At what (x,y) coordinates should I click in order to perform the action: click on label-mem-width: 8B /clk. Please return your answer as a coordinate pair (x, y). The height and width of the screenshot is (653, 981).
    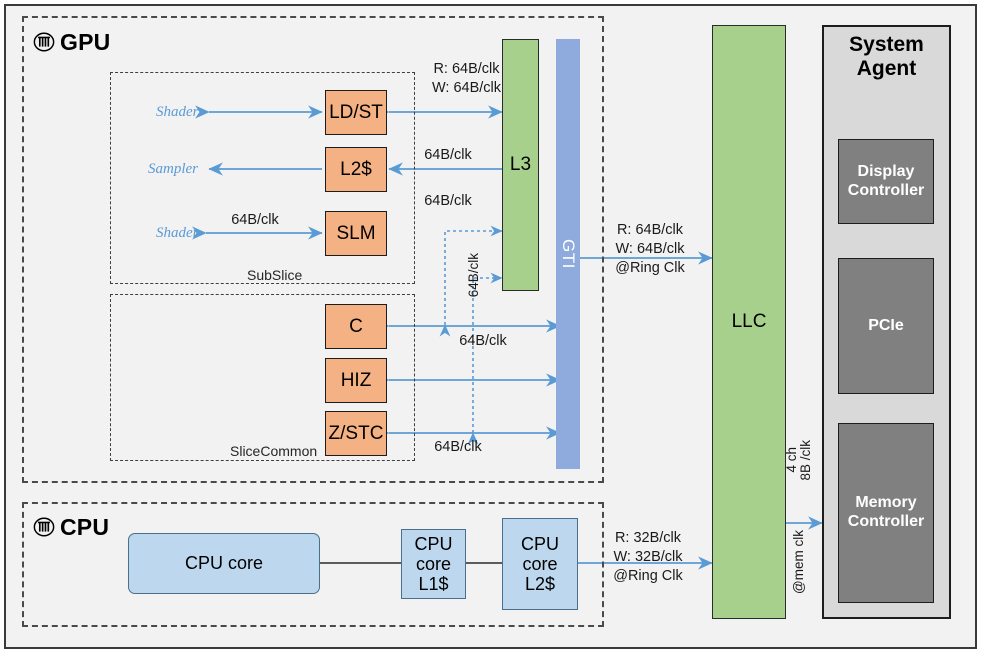
    Looking at the image, I should click on (805, 460).